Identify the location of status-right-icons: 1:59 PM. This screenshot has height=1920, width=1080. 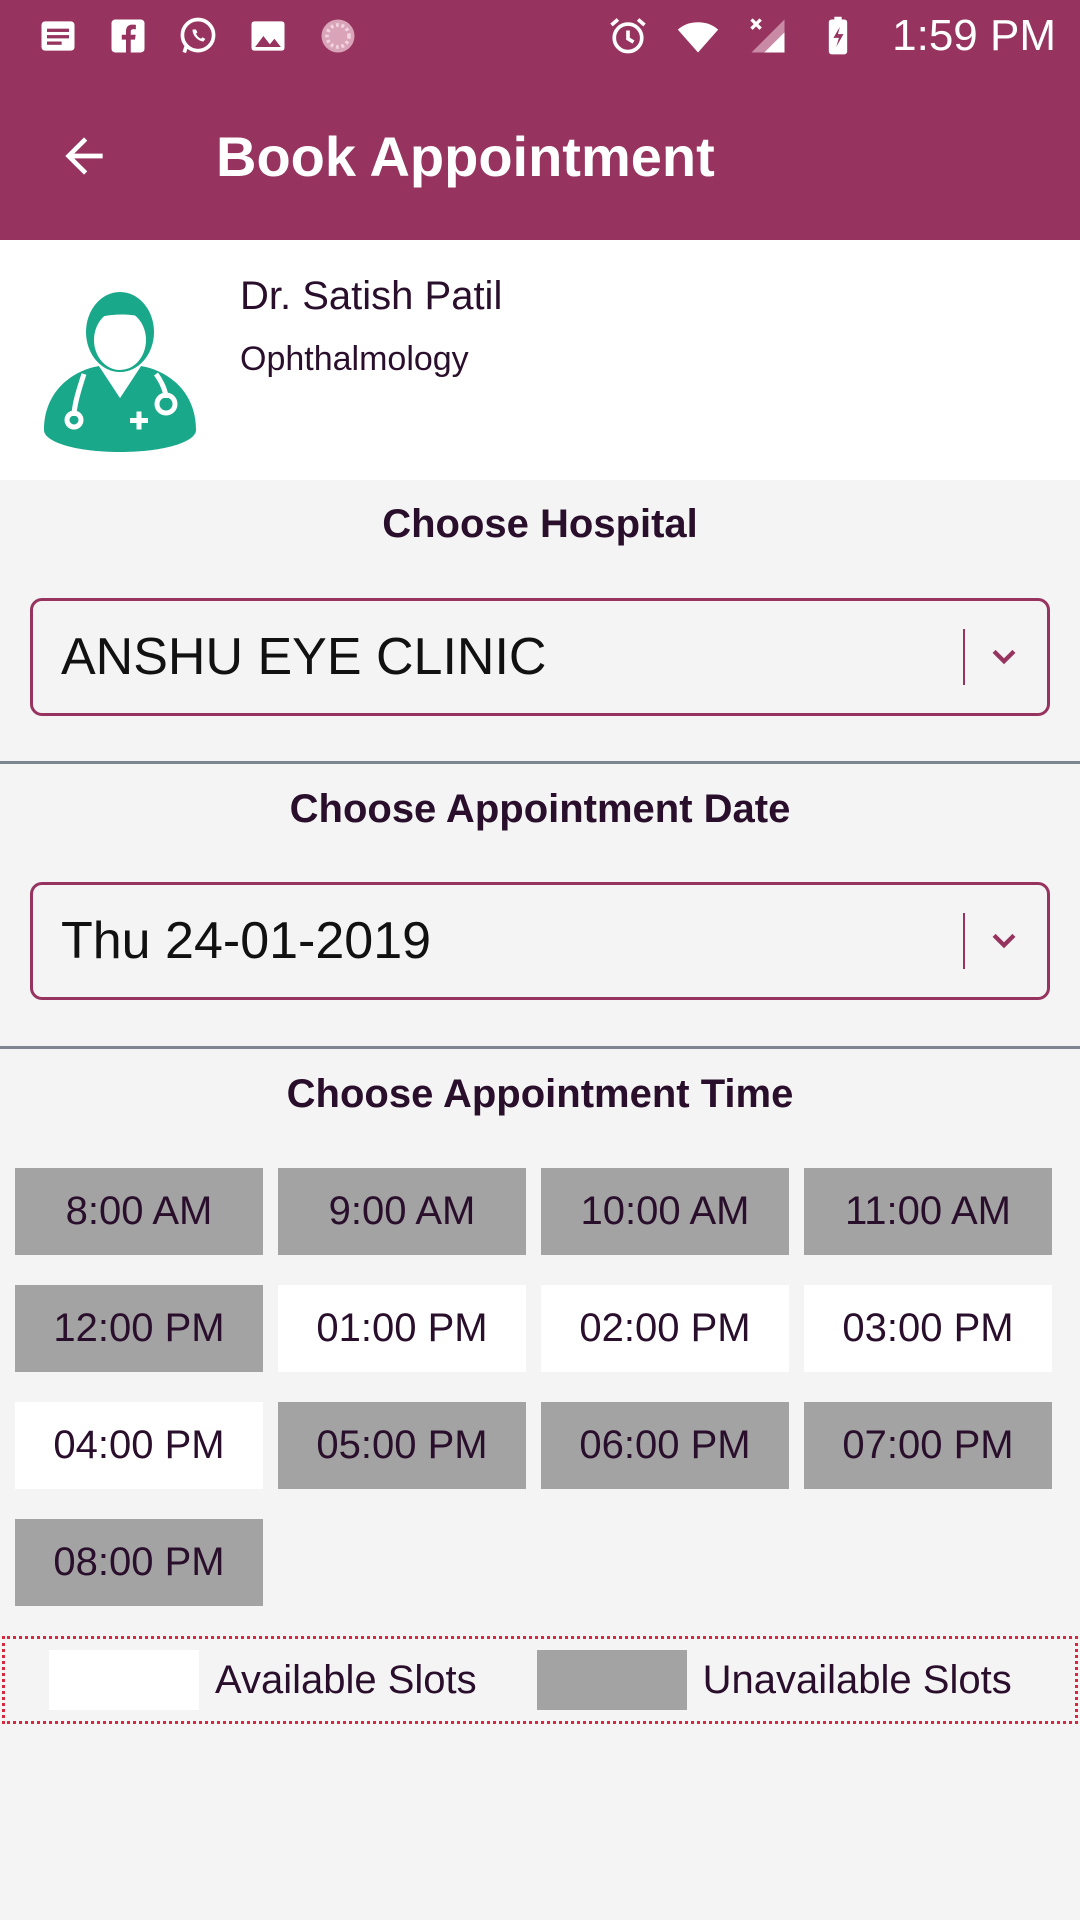
(830, 36).